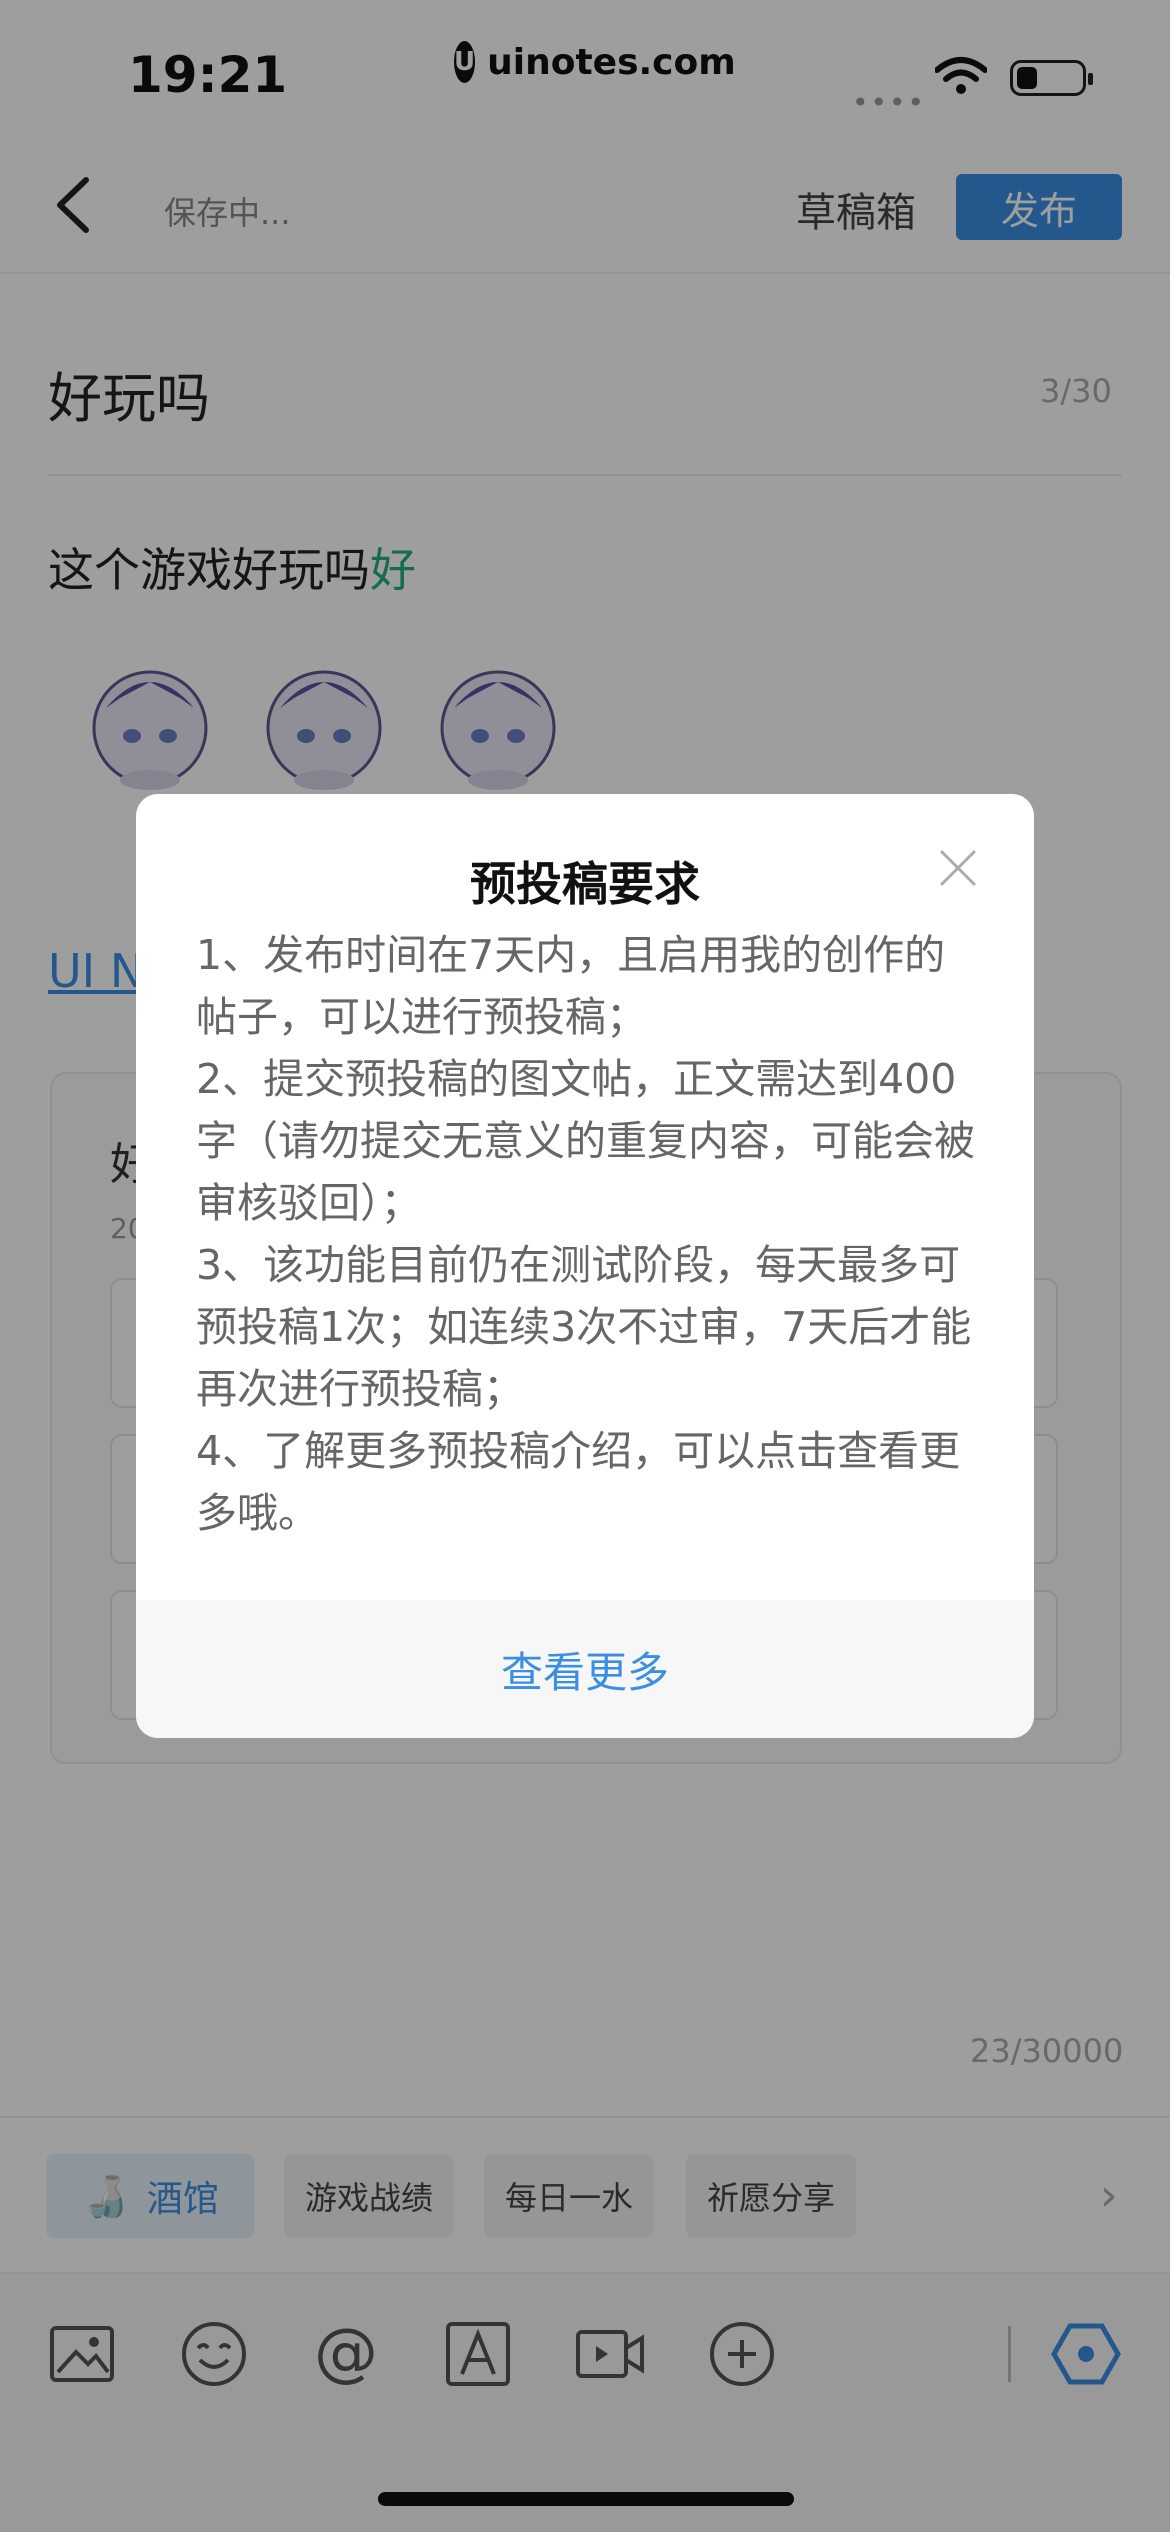  Describe the element at coordinates (578, 1482) in the screenshot. I see `requirement-item: 4、了解更多预投稿介绍，可以点击查看更多哦。` at that location.